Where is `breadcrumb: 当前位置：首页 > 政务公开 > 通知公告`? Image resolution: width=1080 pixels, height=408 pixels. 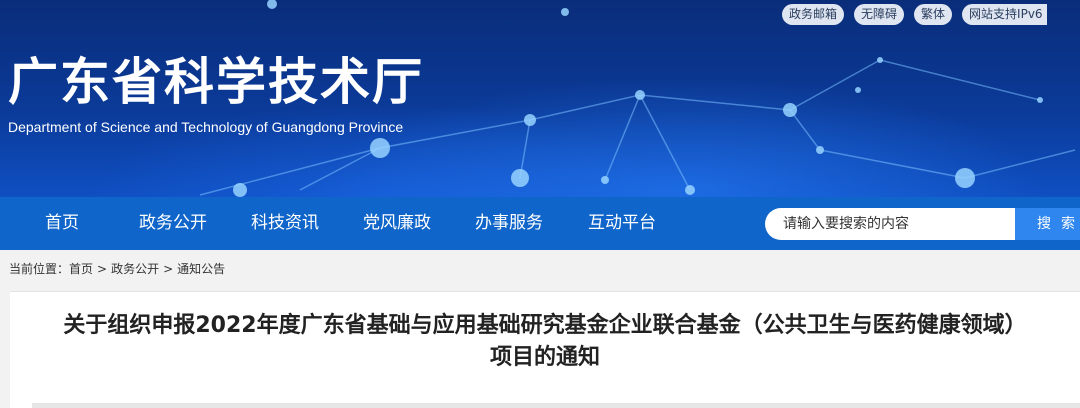
breadcrumb: 当前位置：首页 > 政务公开 > 通知公告 is located at coordinates (117, 268).